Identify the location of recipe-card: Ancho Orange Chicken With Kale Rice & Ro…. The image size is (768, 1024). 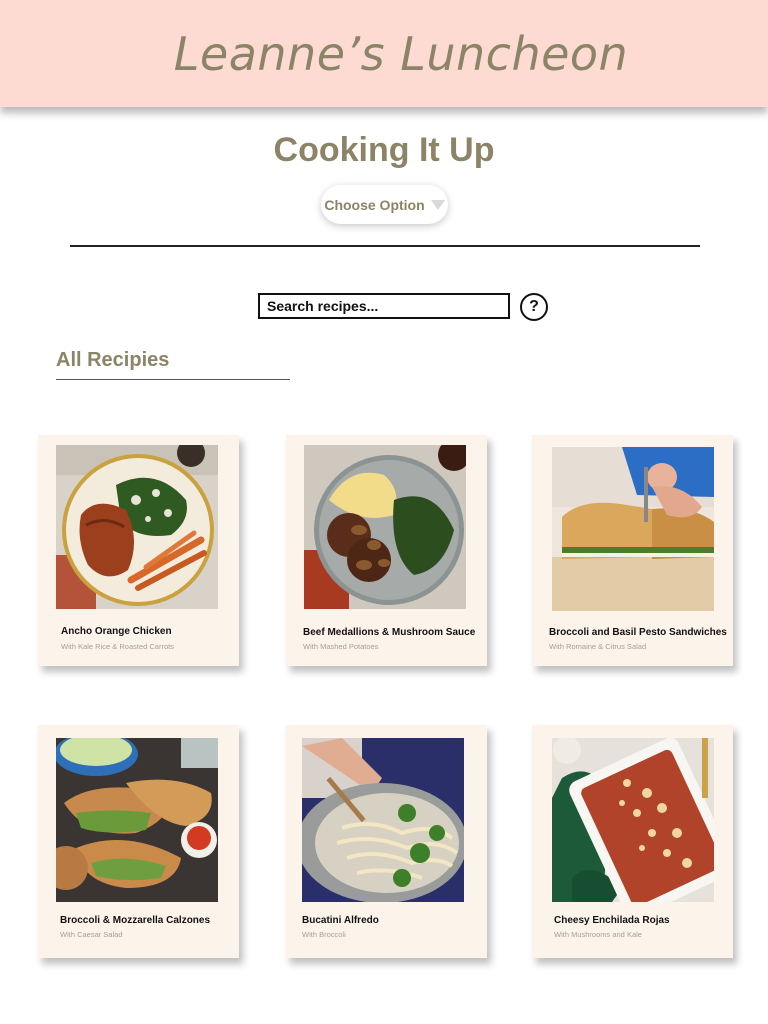
(138, 550).